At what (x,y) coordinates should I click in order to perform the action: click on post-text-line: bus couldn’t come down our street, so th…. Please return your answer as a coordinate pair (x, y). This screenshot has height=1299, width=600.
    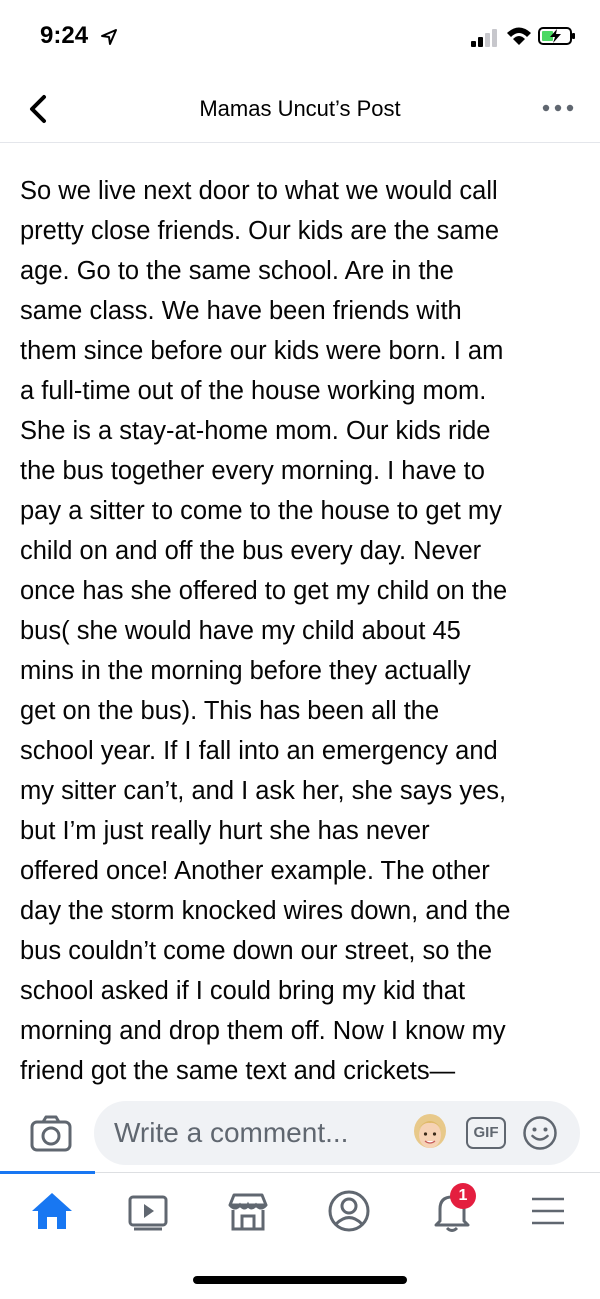
    Looking at the image, I should click on (256, 951).